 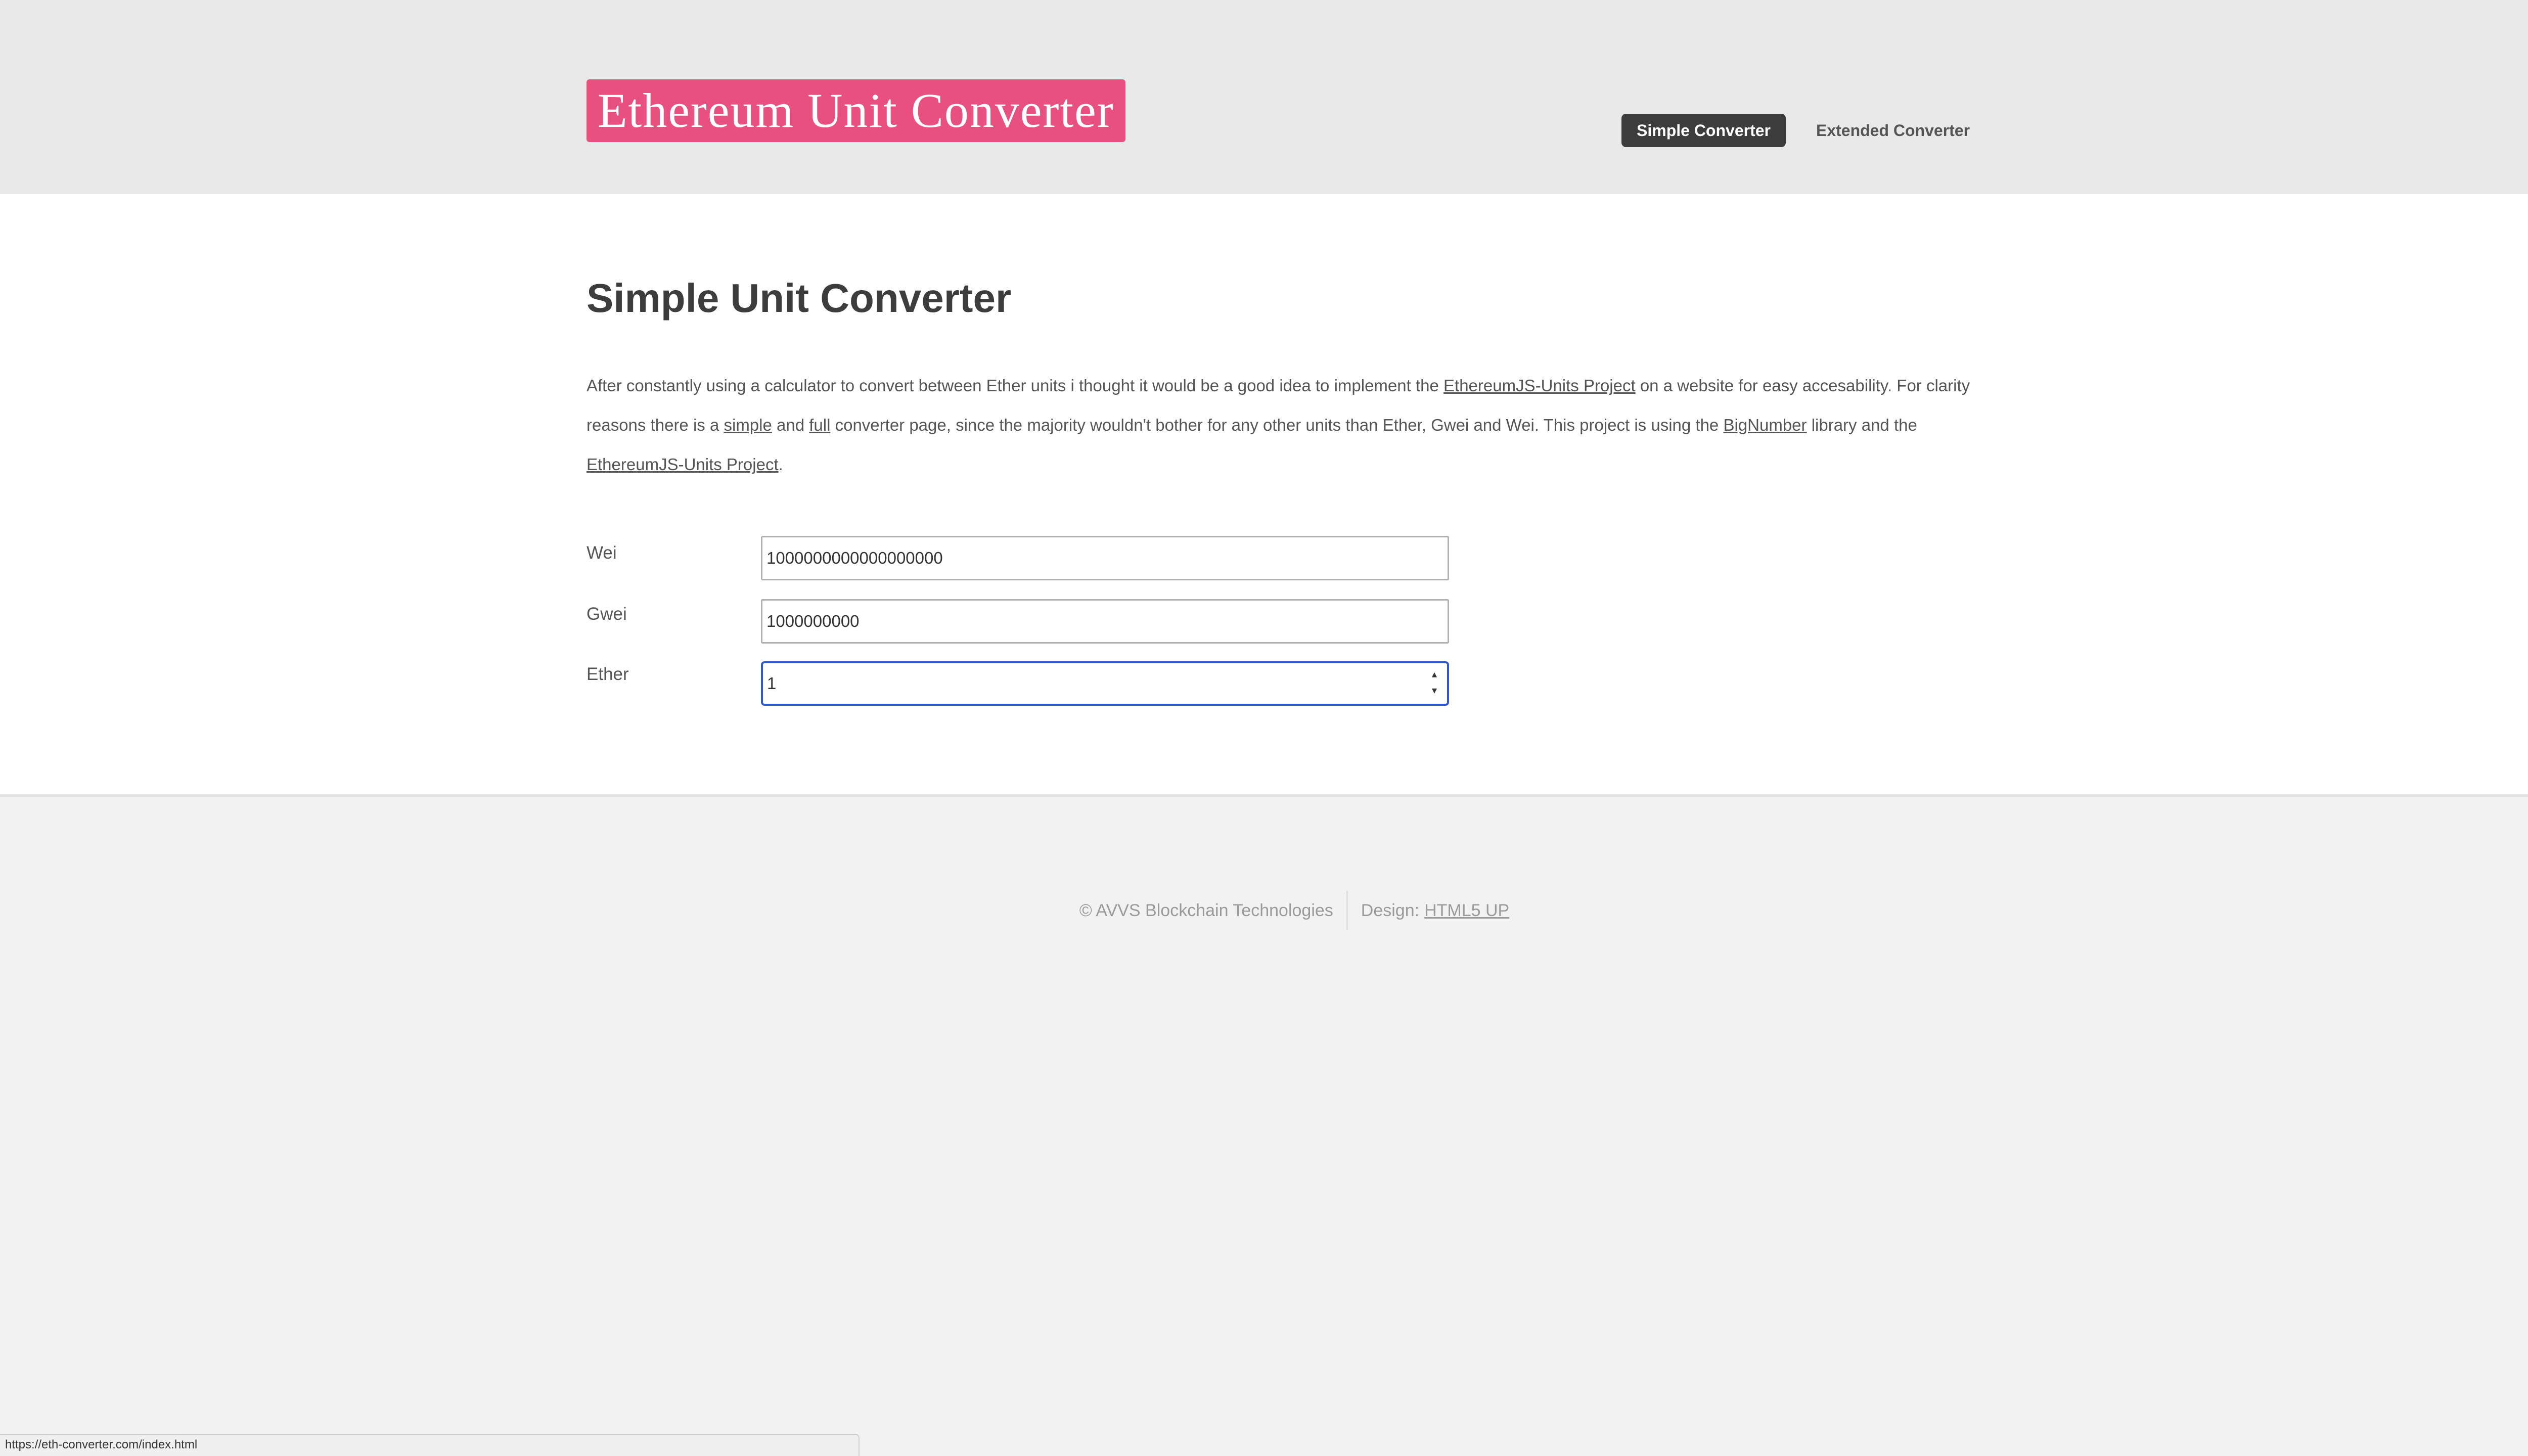 What do you see at coordinates (1434, 674) in the screenshot?
I see `spinner-up-icon: ▴` at bounding box center [1434, 674].